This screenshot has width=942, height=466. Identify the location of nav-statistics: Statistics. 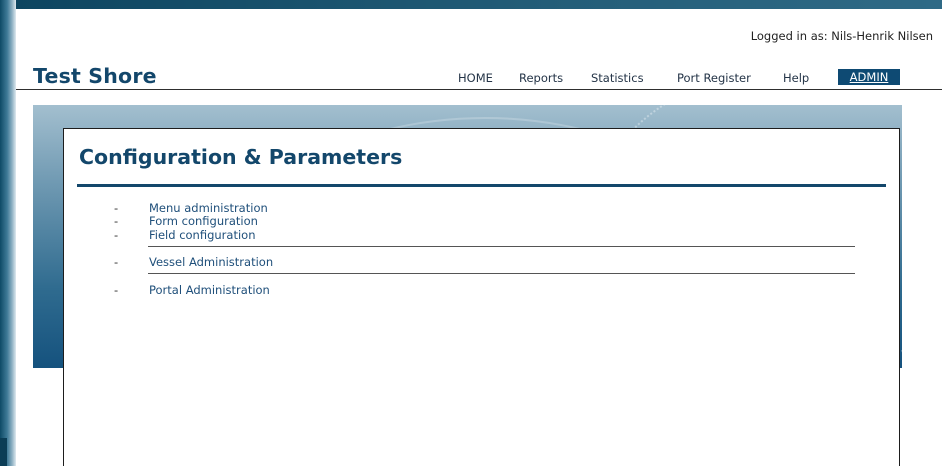
(617, 78).